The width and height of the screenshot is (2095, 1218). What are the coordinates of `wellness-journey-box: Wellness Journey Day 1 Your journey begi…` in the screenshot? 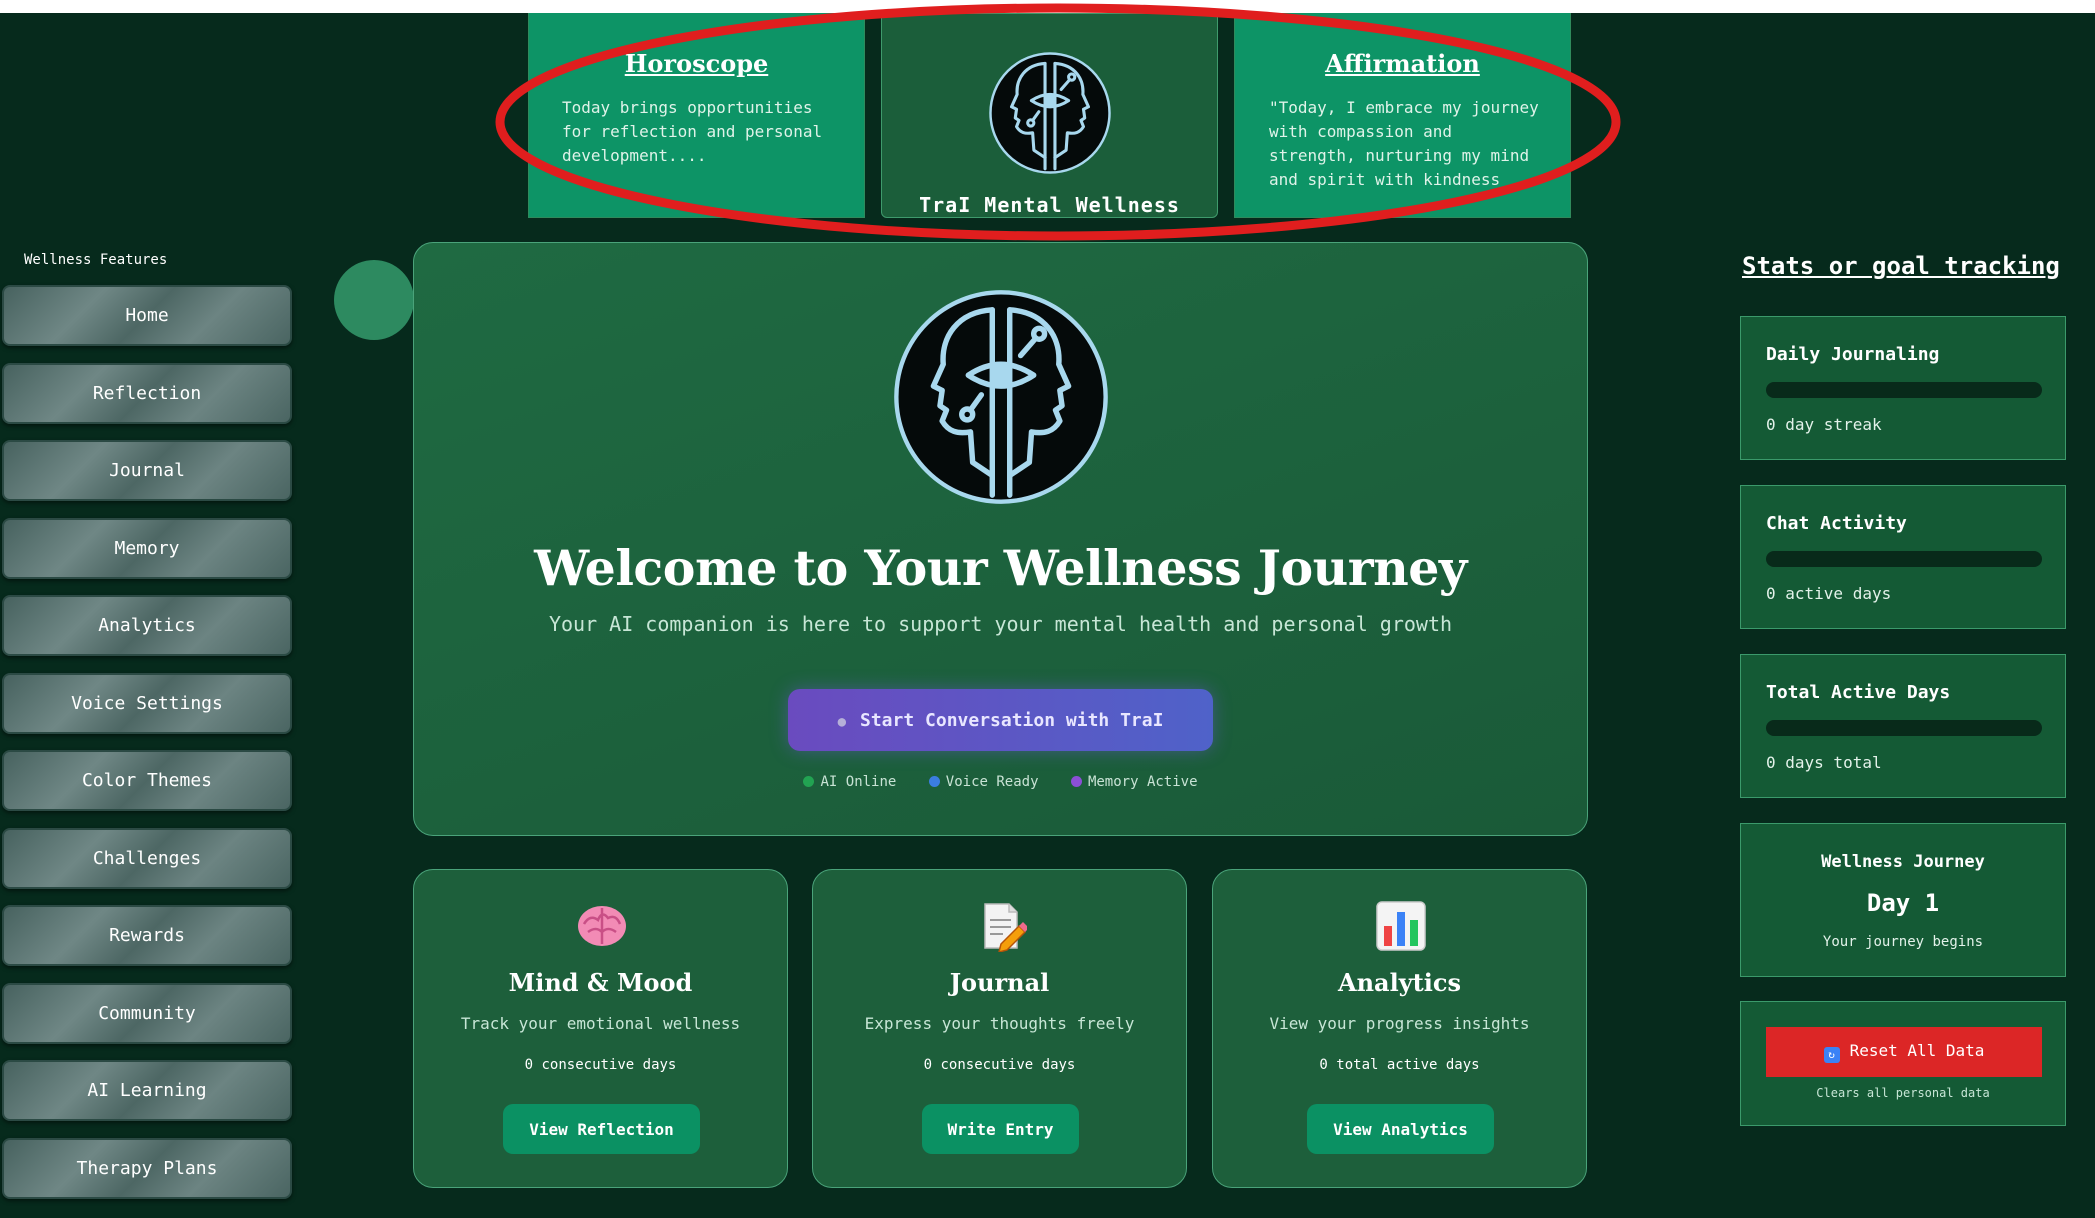 It's located at (1903, 900).